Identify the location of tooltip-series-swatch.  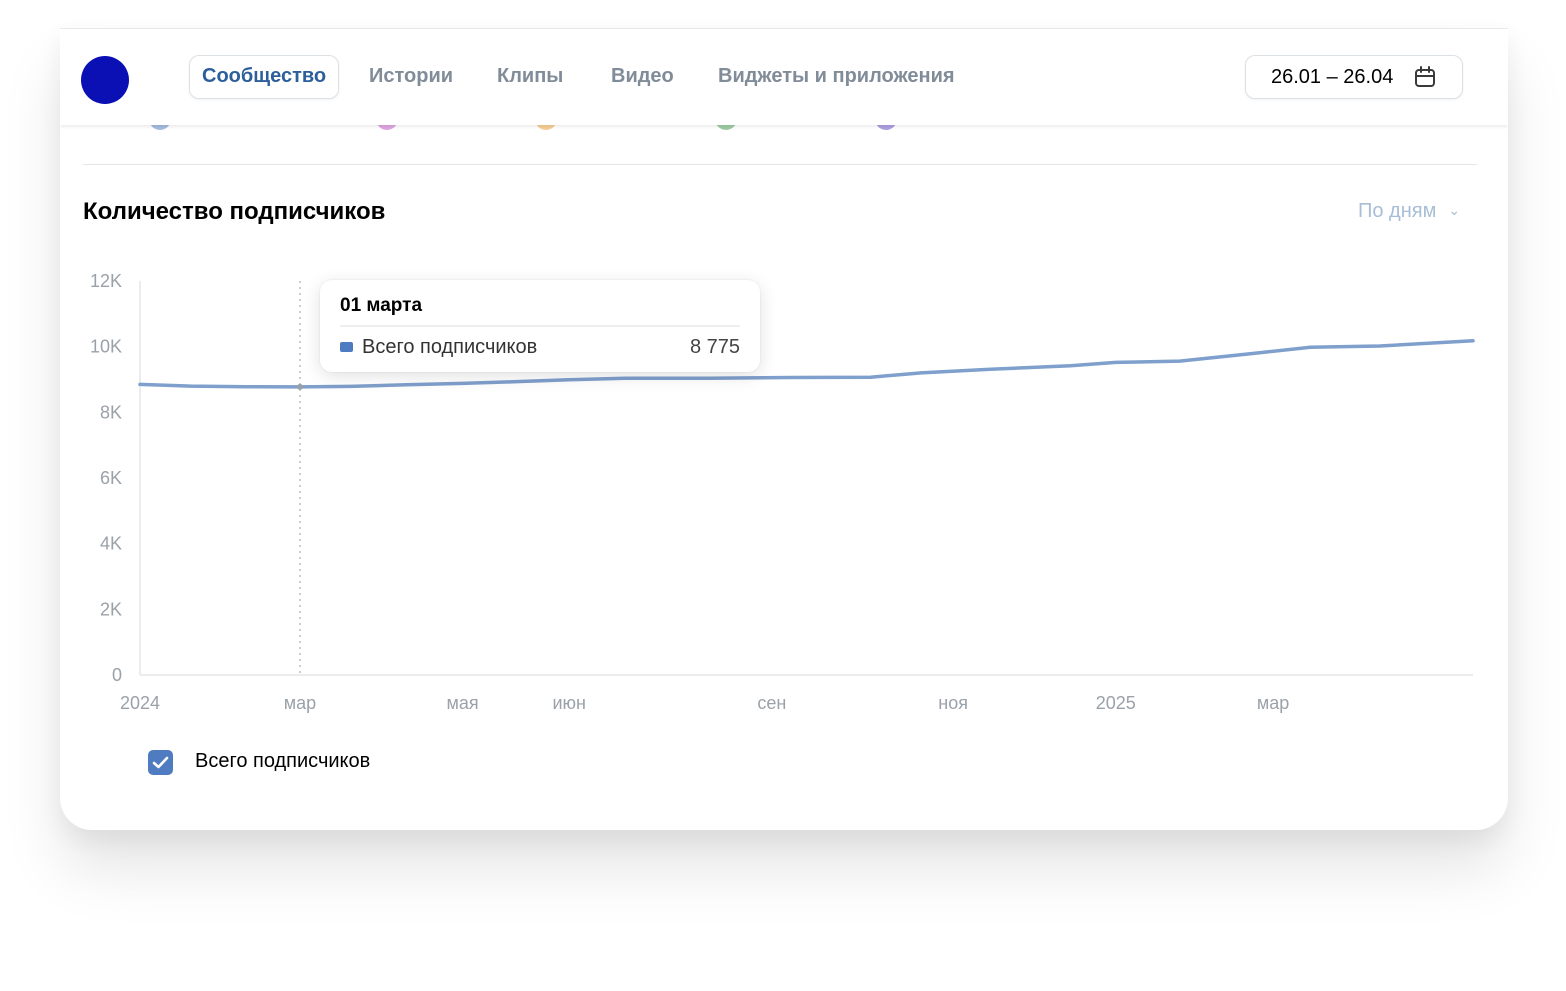
(346, 347).